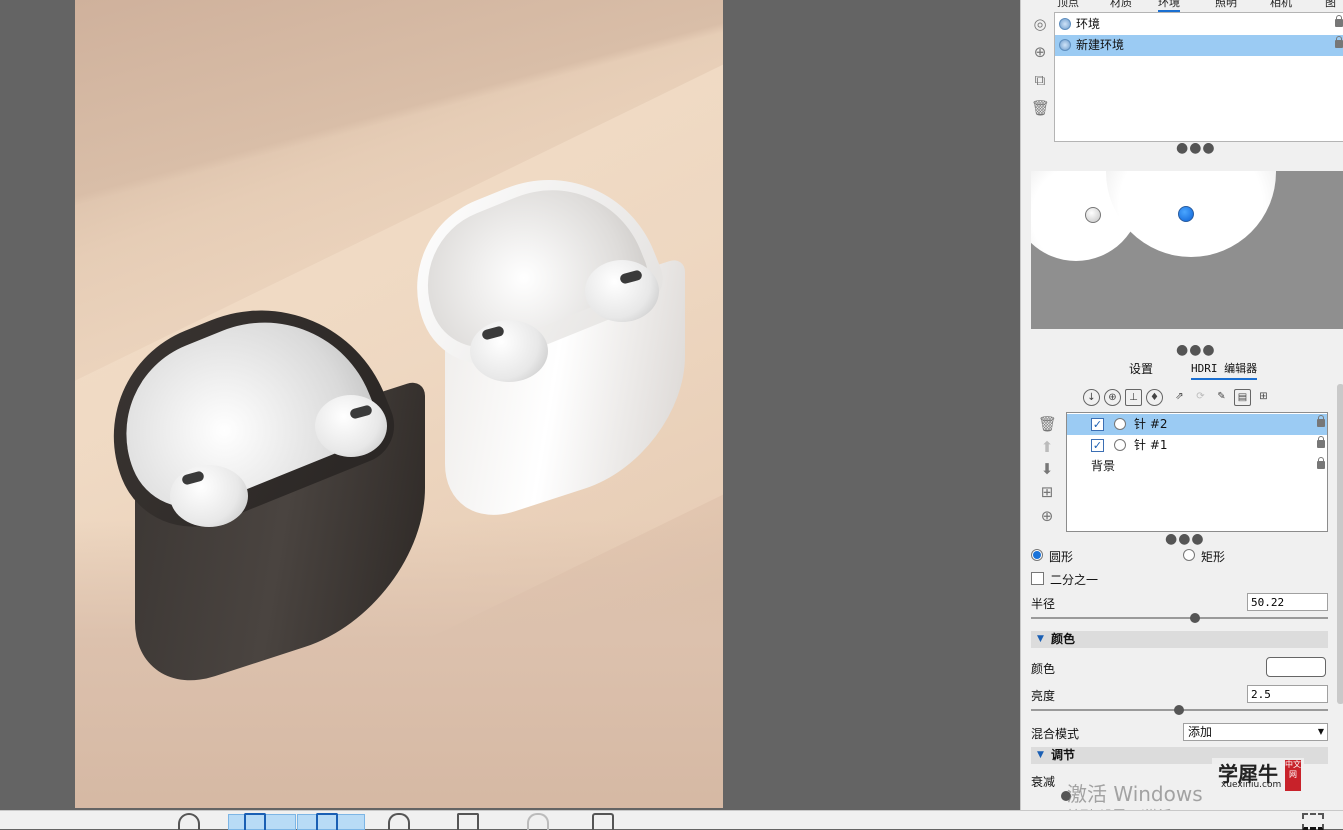 The width and height of the screenshot is (1343, 830). What do you see at coordinates (1047, 447) in the screenshot?
I see `arrow-up-icon: ⬆` at bounding box center [1047, 447].